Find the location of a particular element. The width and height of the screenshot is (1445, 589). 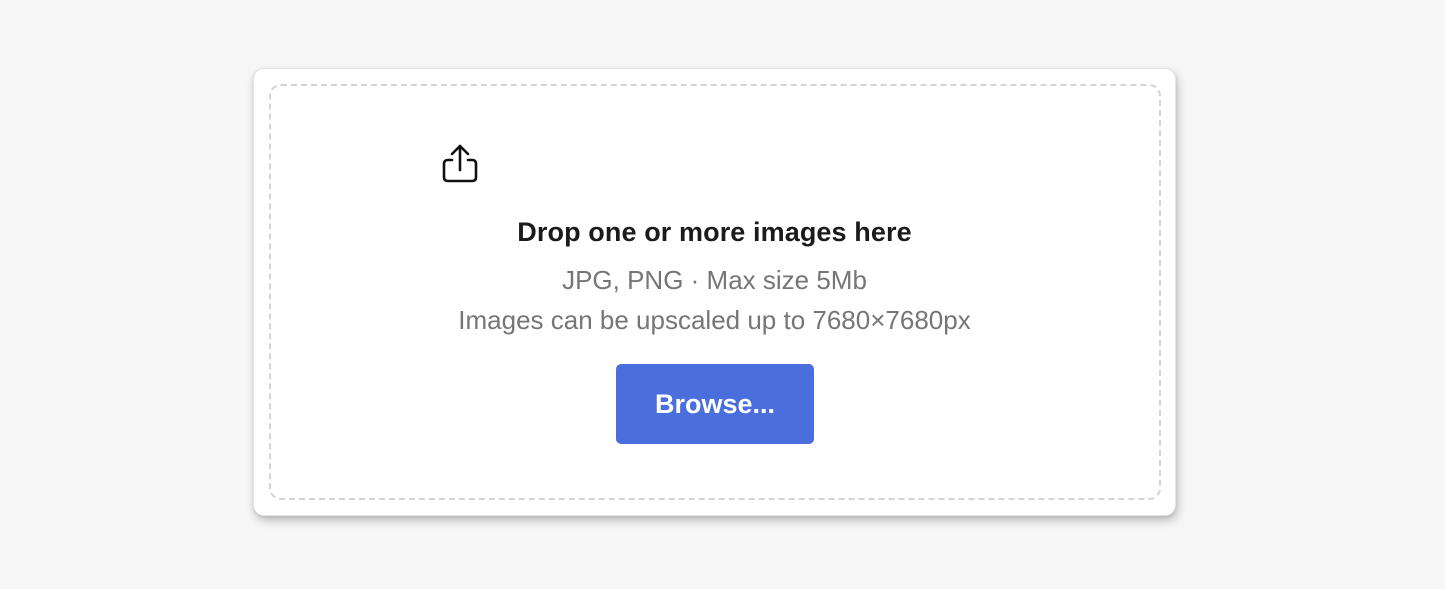

dropzone-title: Drop one or more images here is located at coordinates (714, 232).